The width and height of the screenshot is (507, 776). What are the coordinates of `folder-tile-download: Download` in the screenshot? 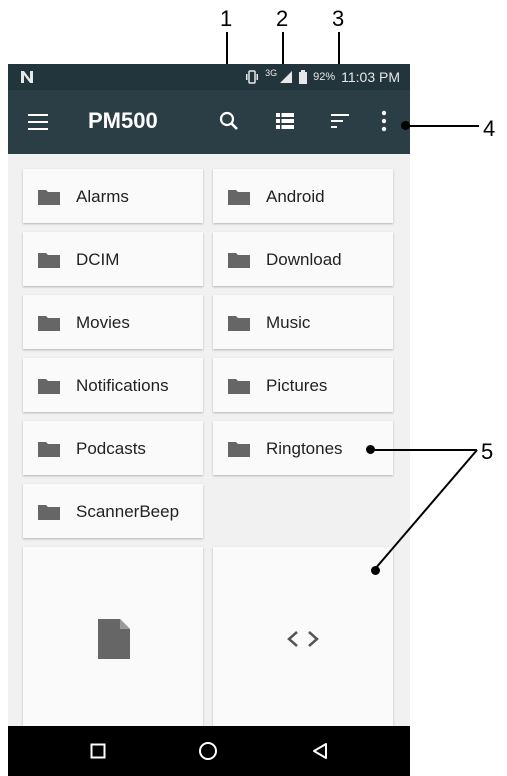 It's located at (303, 259).